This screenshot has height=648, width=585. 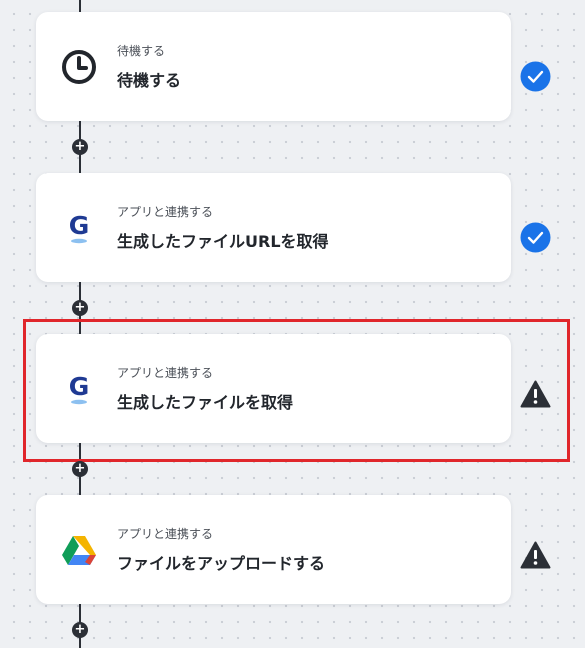 I want to click on step-card-upload-file: アプリと連携する ファイルをアップロードする, so click(x=273, y=549).